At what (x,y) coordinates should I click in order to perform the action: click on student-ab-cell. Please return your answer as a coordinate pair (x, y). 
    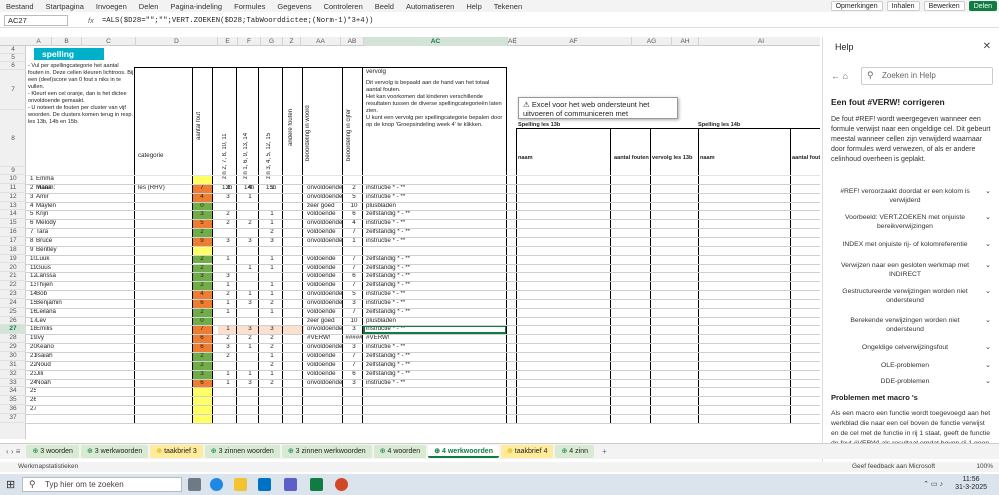
    Looking at the image, I should click on (354, 250).